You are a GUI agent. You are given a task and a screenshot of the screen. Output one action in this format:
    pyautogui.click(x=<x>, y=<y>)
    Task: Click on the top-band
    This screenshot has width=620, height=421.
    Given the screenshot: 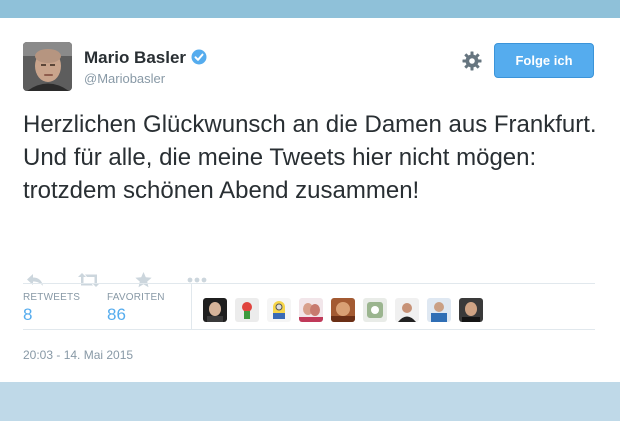 What is the action you would take?
    pyautogui.click(x=310, y=9)
    